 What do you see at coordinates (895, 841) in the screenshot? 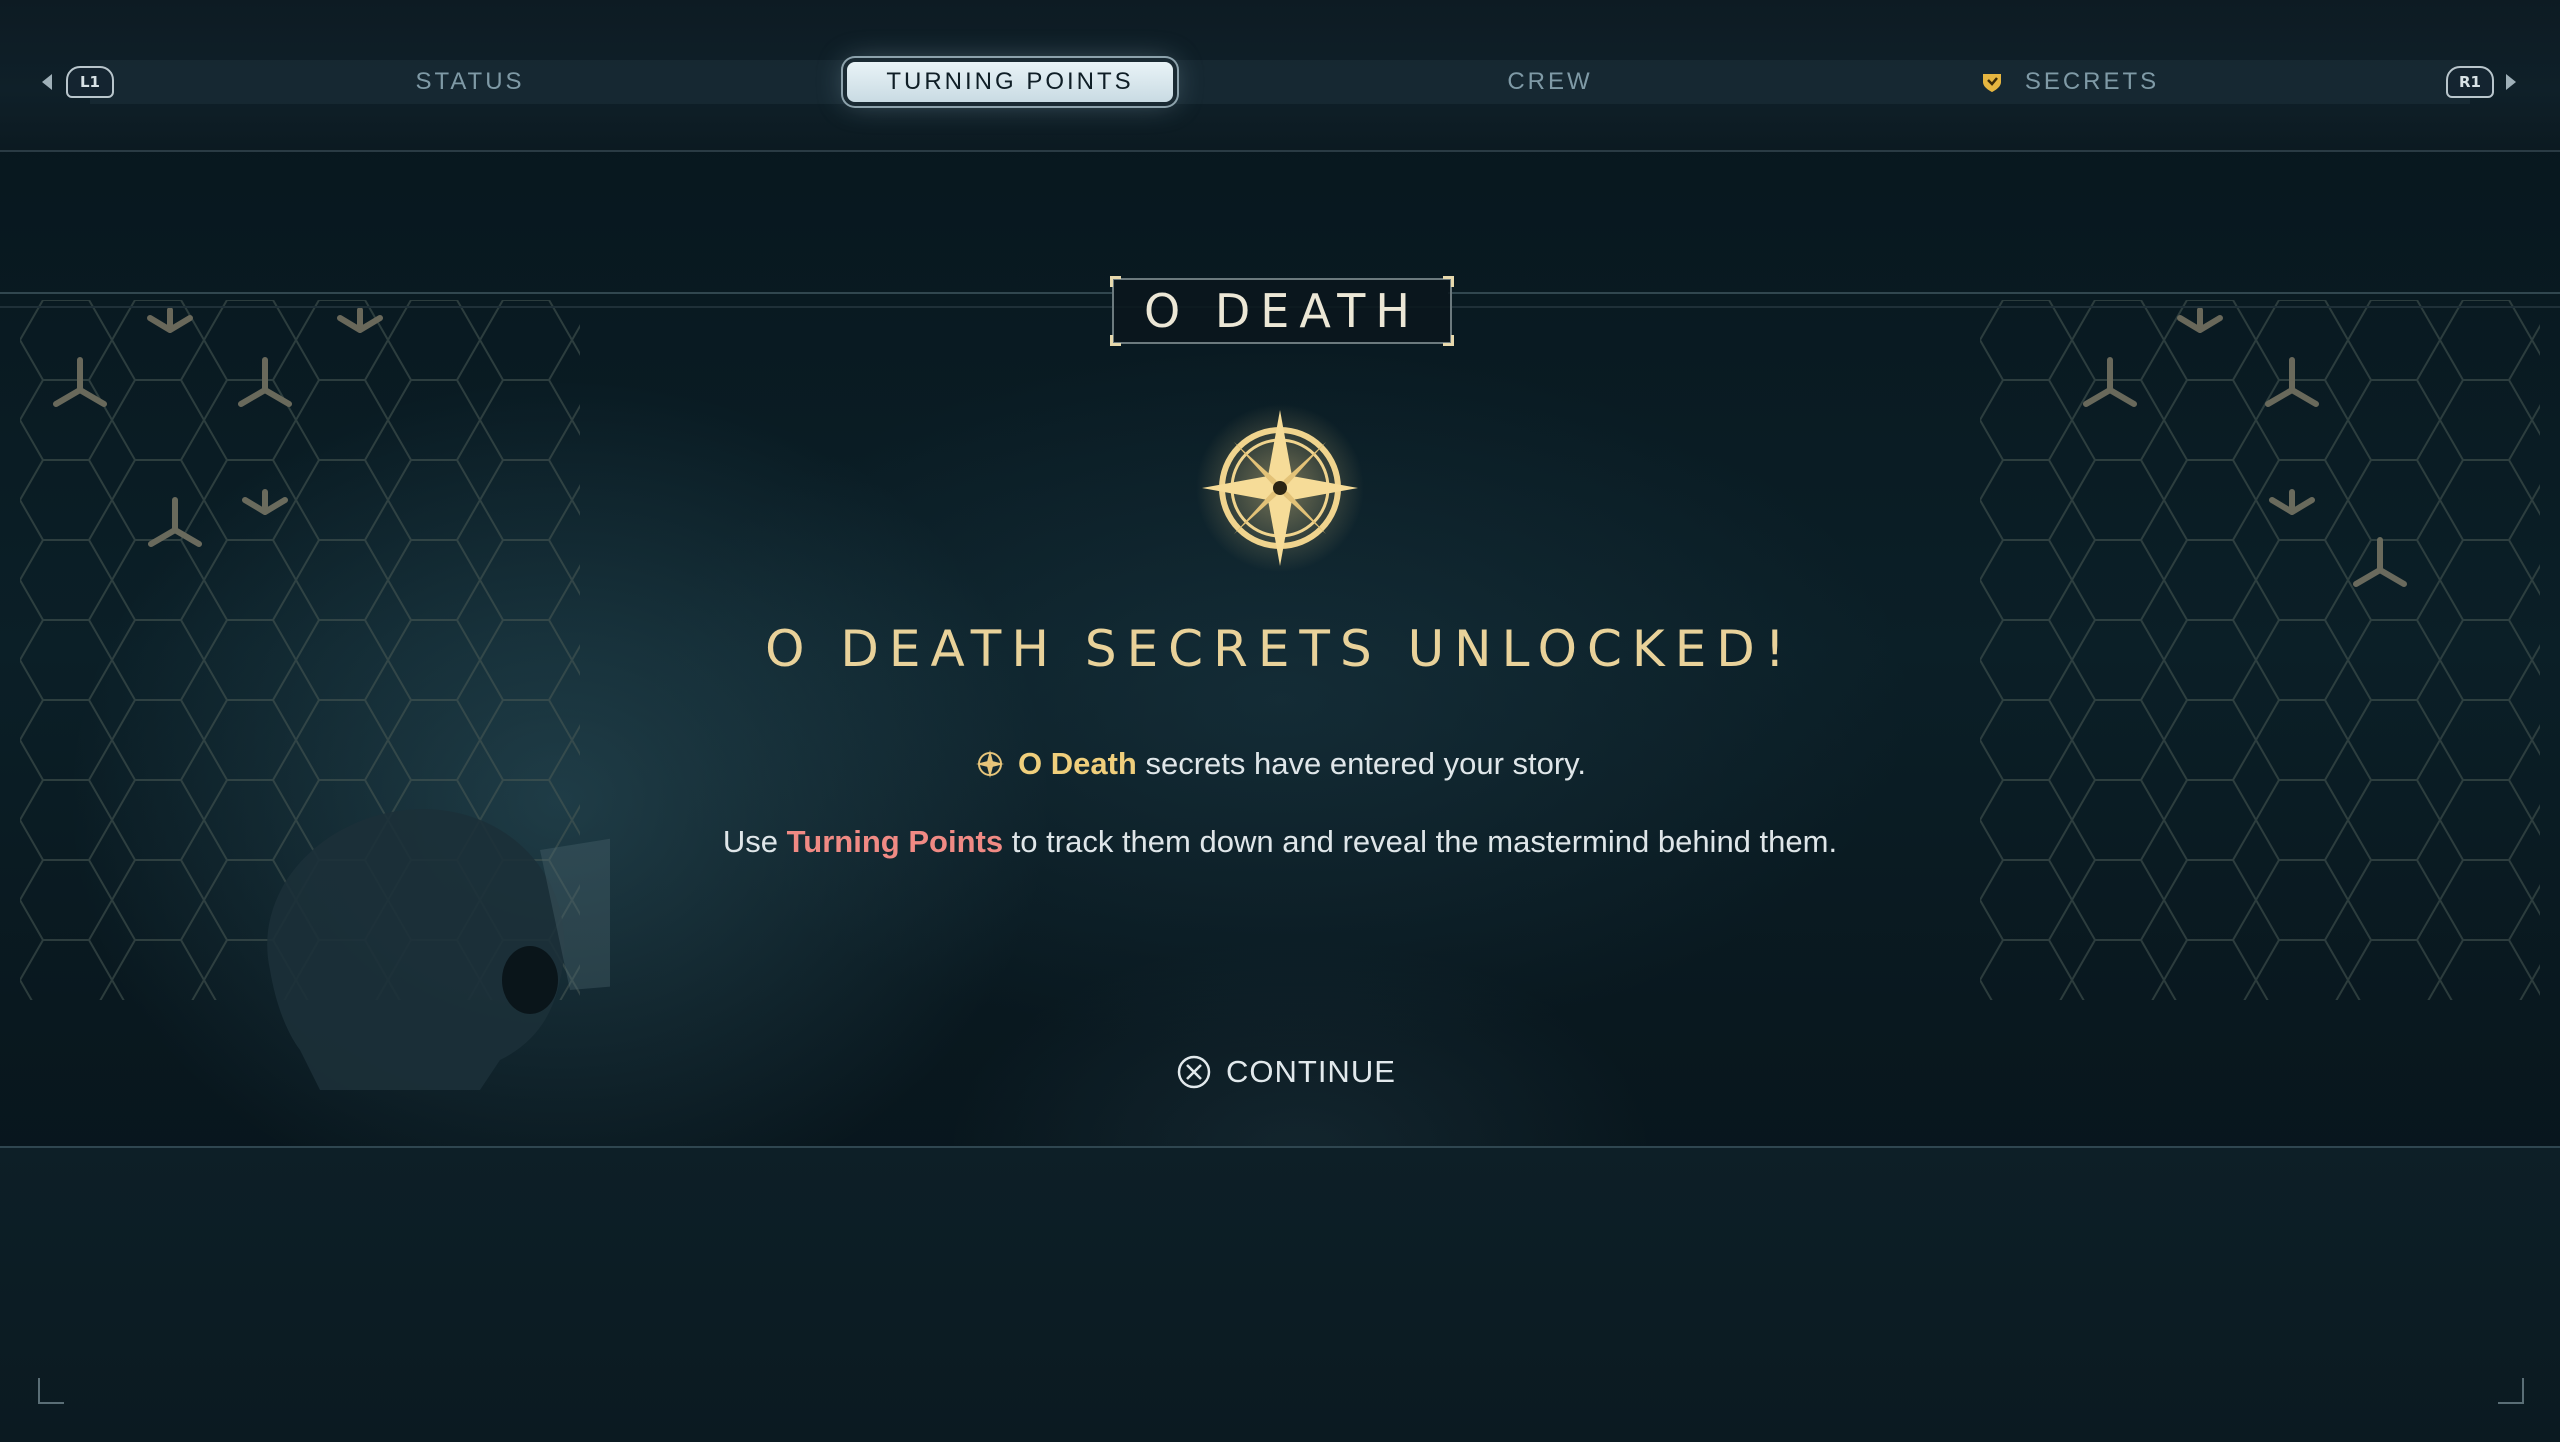
I see `turning-points-highlight: Turning Points` at bounding box center [895, 841].